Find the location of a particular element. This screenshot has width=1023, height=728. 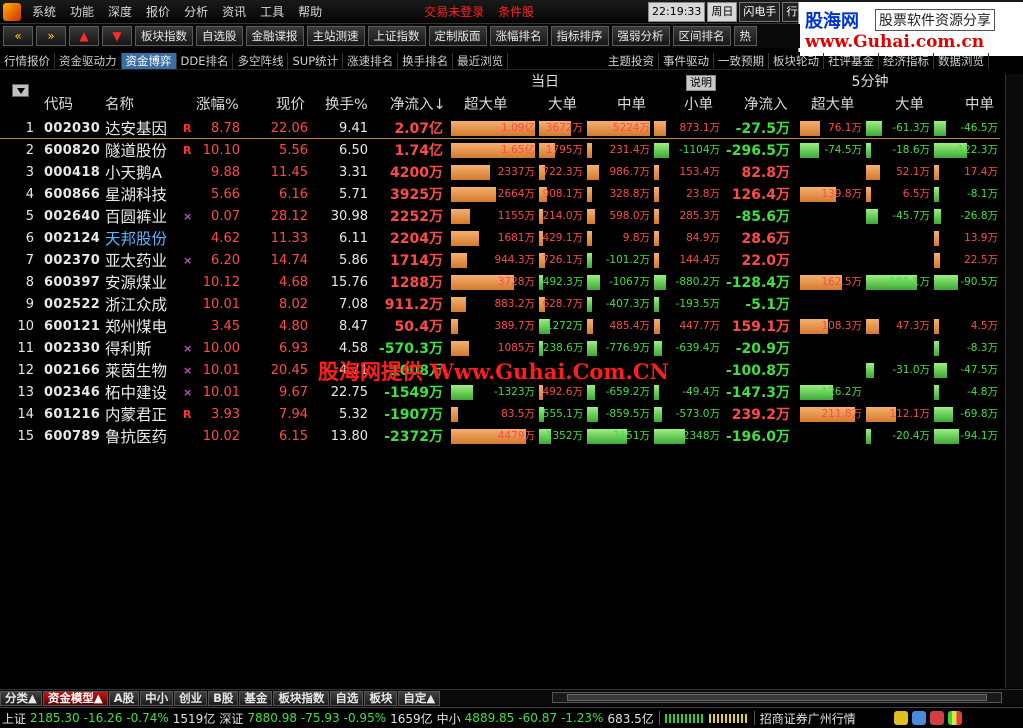

col-large-5m: 大单 is located at coordinates (909, 105).